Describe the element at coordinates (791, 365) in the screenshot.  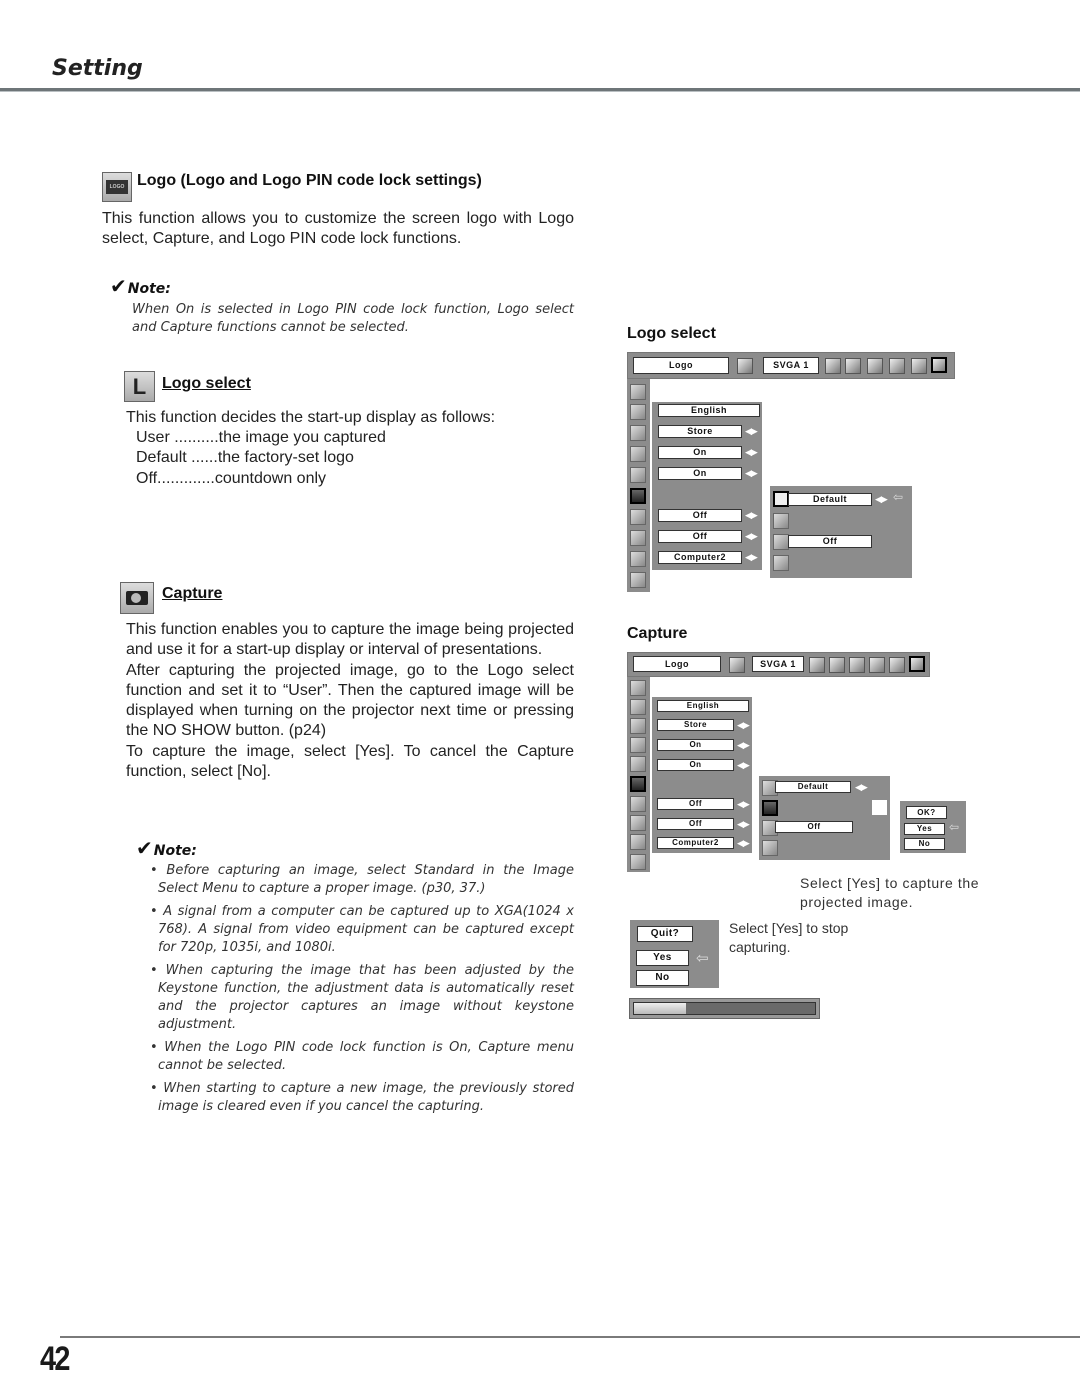
I see `source-field: SVGA 1` at that location.